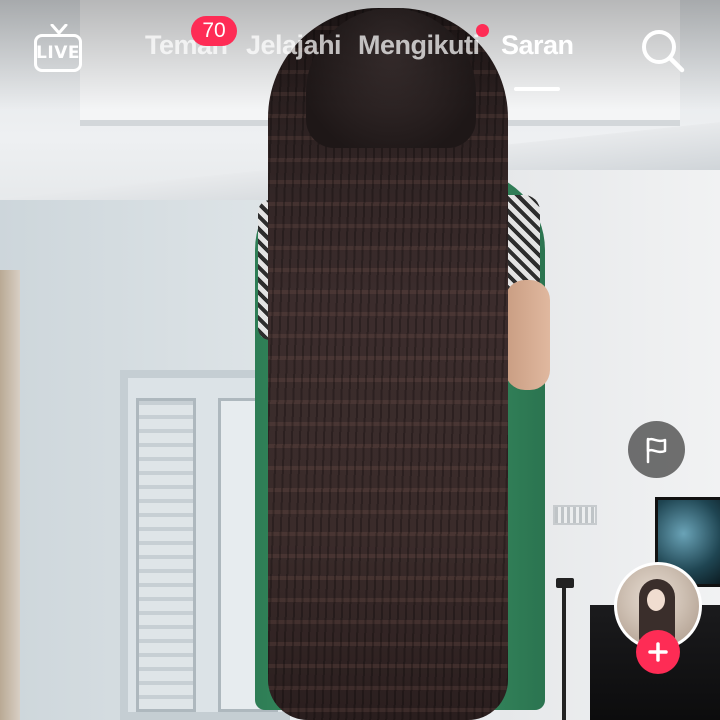 Image resolution: width=720 pixels, height=720 pixels. Describe the element at coordinates (482, 30) in the screenshot. I see `following-new-dot` at that location.